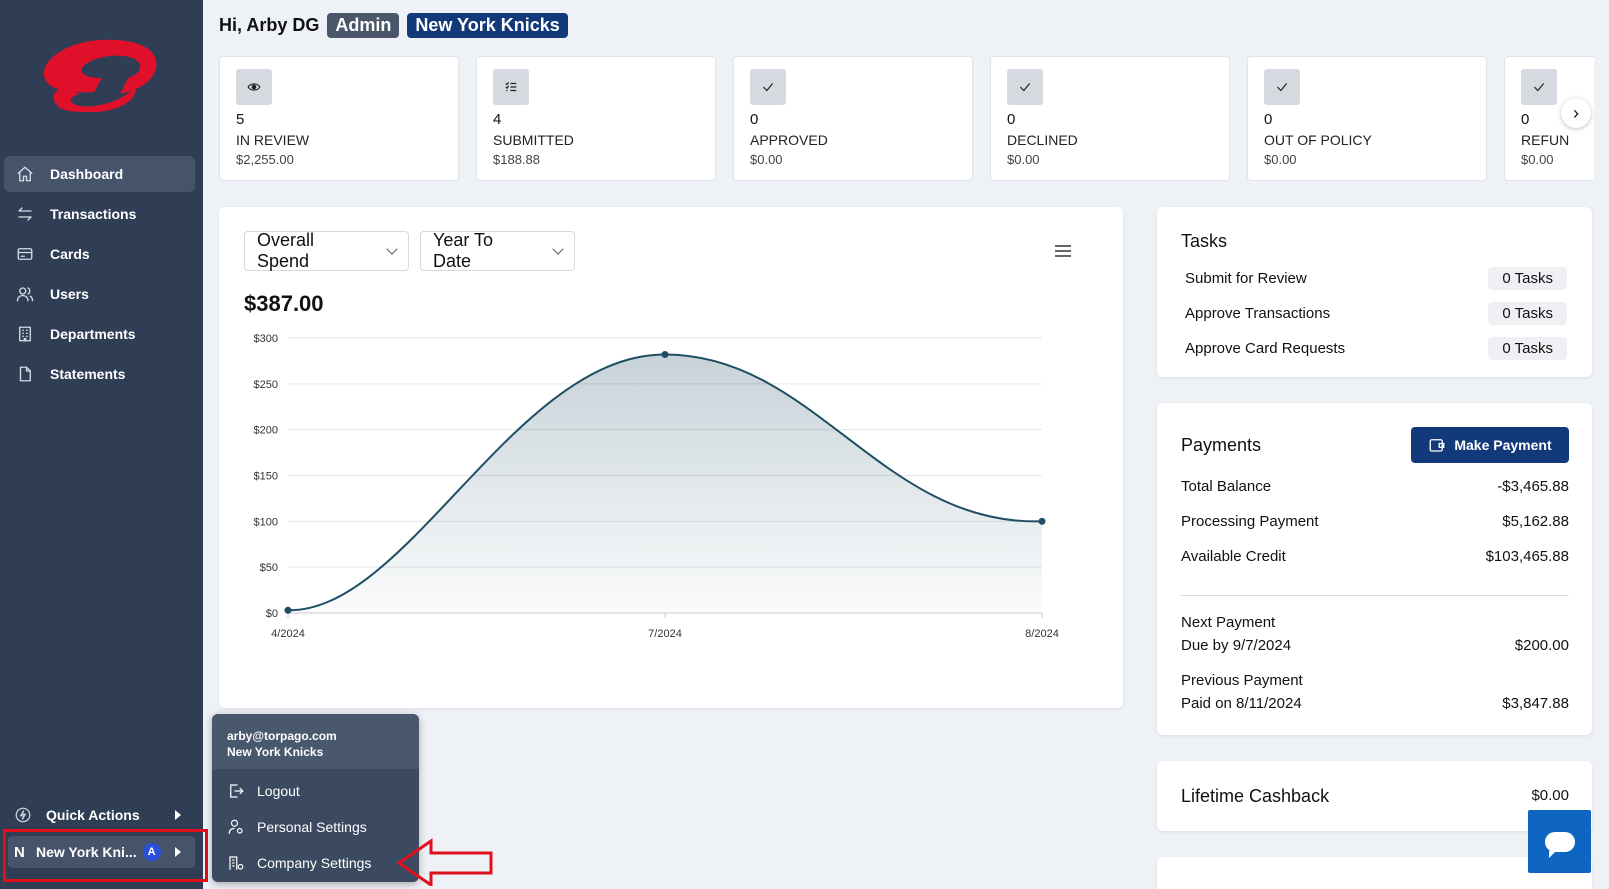 The height and width of the screenshot is (889, 1609). Describe the element at coordinates (1375, 556) in the screenshot. I see `available-credit-row: Available Credit $103,465.88` at that location.